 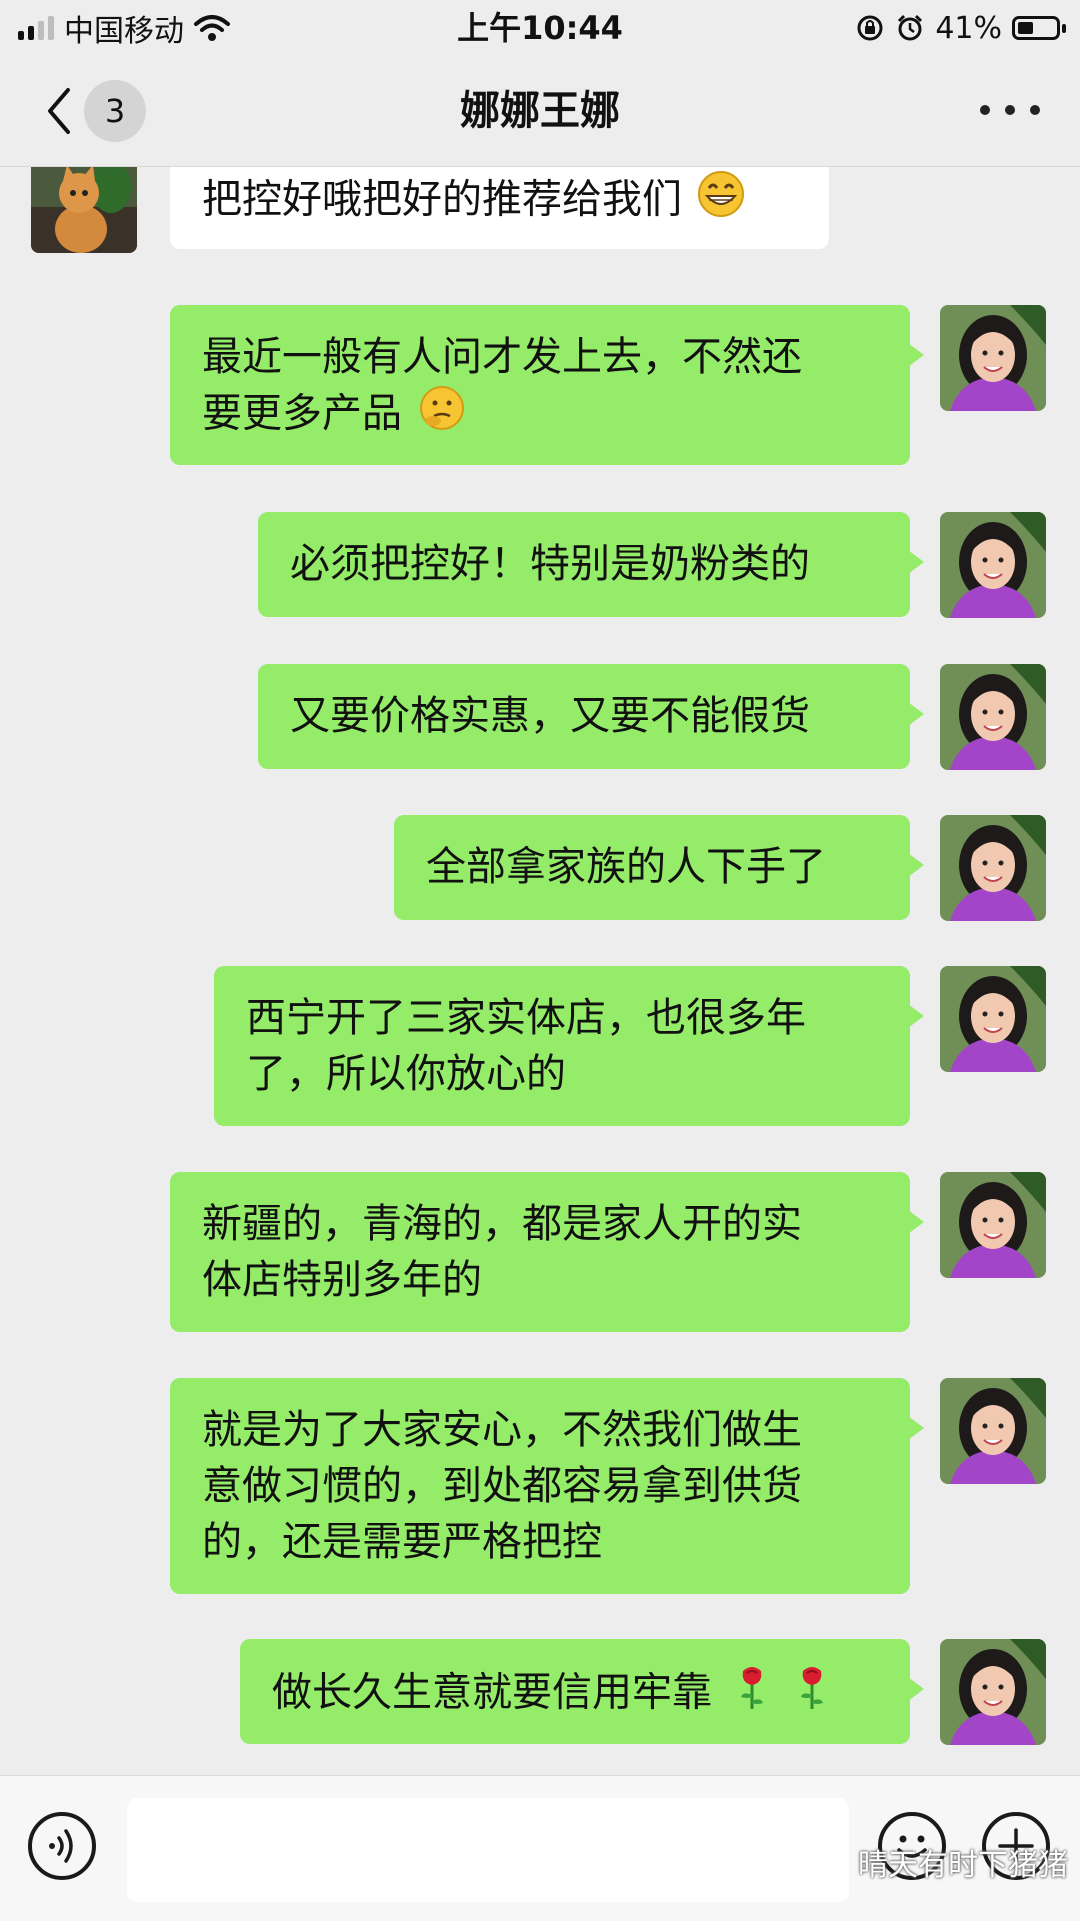 I want to click on message-text: 必须把控好！特别是奶粉类的, so click(x=550, y=564).